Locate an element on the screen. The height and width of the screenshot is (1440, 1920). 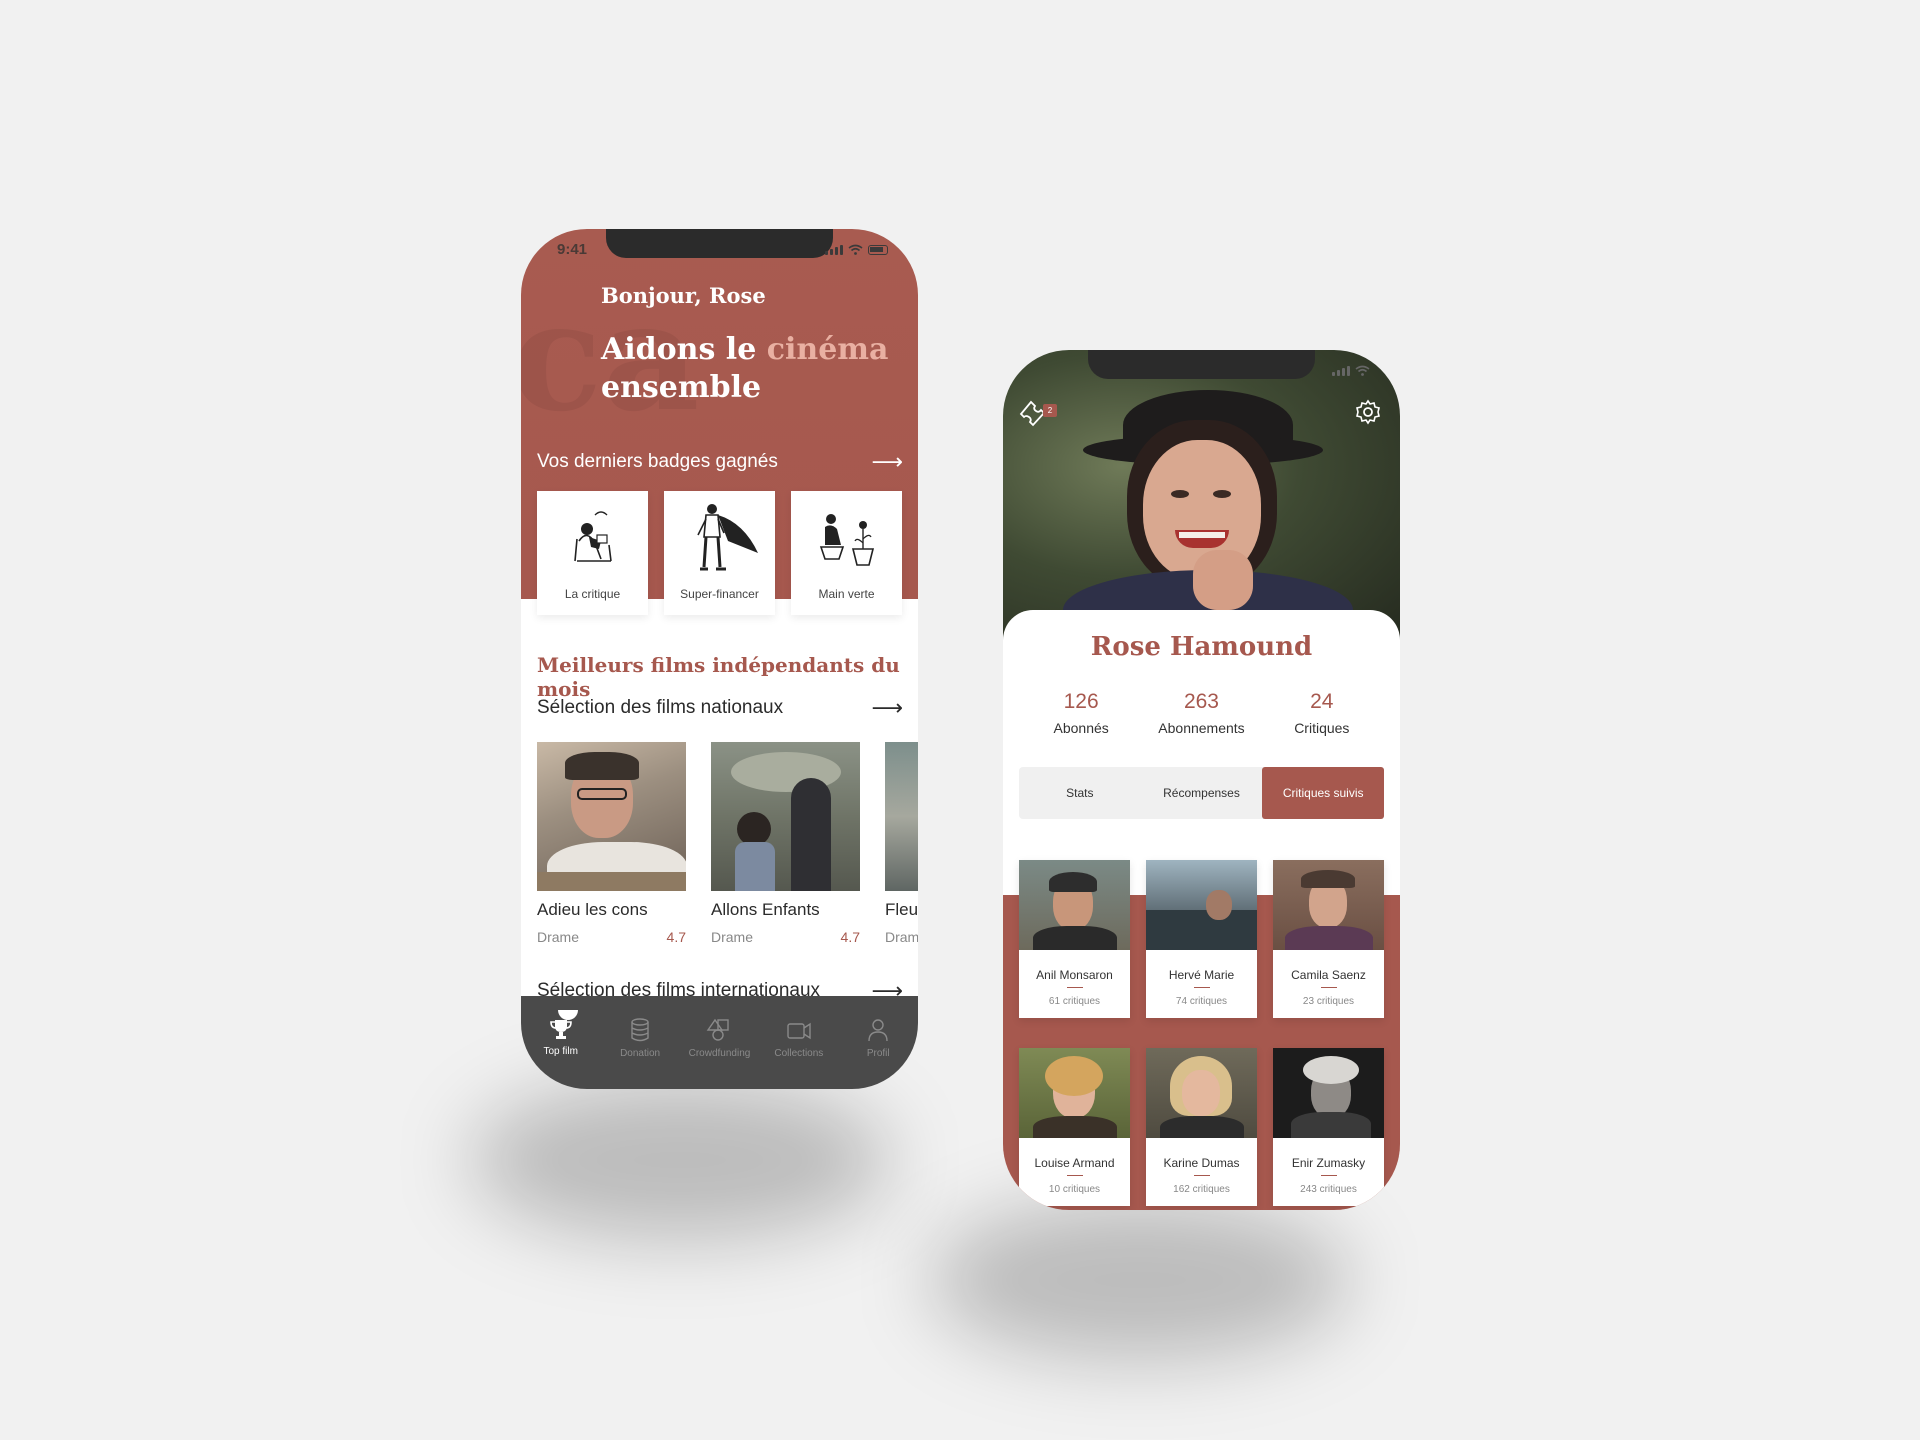
segment-stats: Stats is located at coordinates (1080, 793).